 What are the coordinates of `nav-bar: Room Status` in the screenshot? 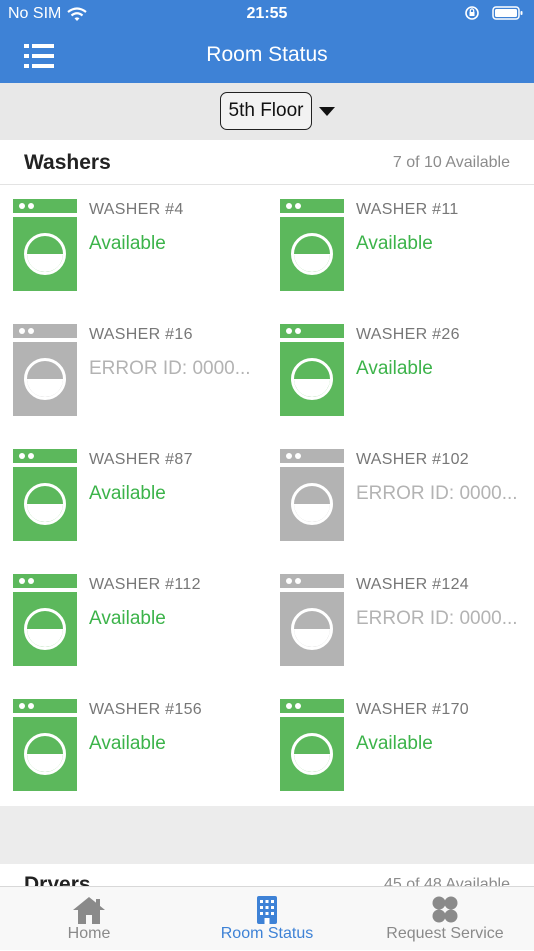 It's located at (267, 56).